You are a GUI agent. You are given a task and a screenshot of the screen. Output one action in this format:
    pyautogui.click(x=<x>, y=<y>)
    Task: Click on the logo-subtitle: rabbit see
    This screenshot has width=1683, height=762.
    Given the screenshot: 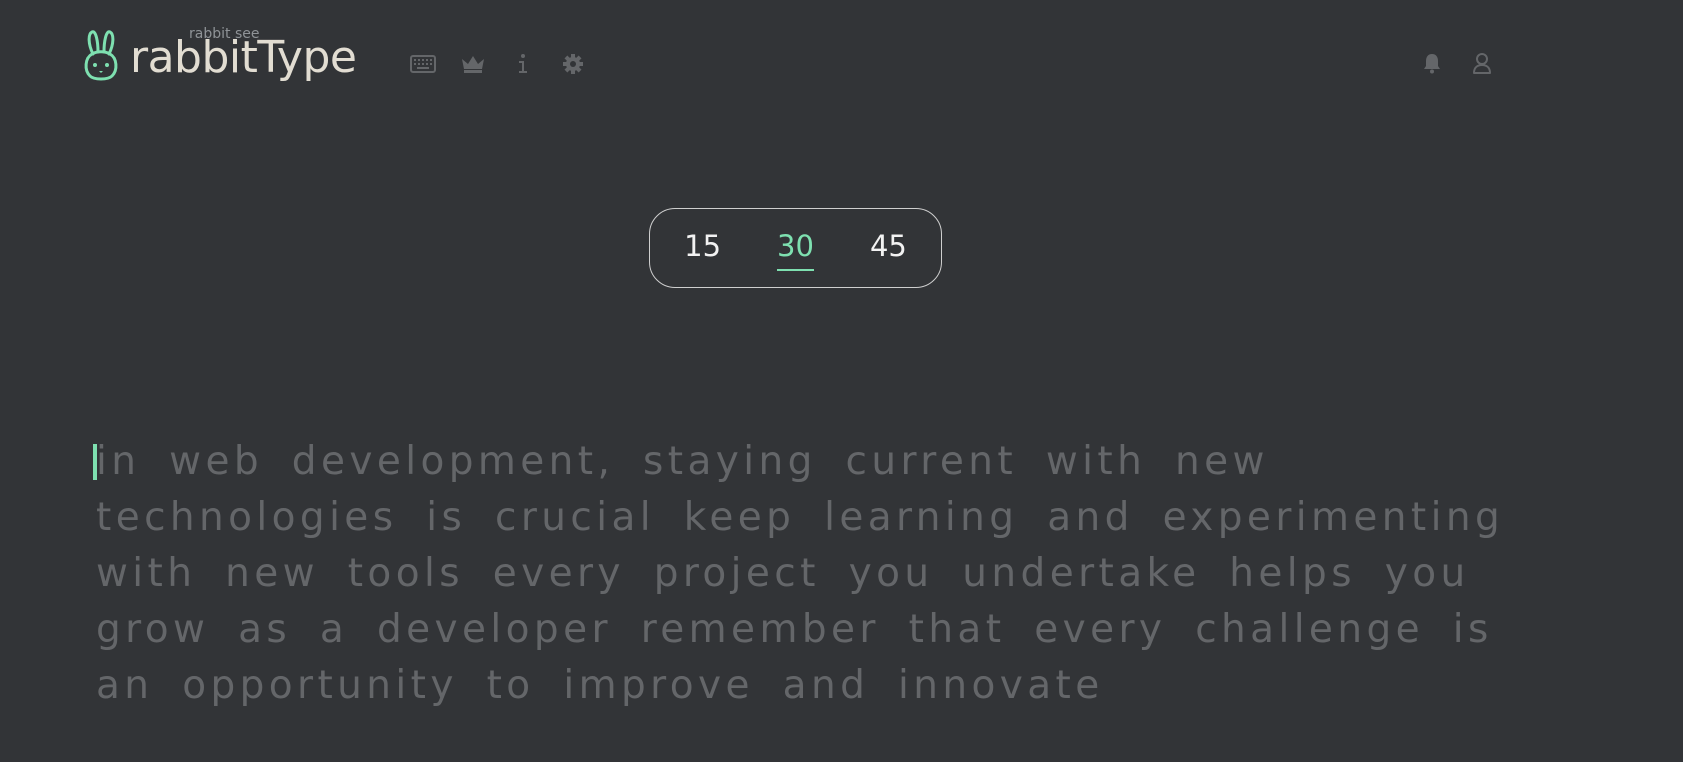 What is the action you would take?
    pyautogui.click(x=224, y=34)
    